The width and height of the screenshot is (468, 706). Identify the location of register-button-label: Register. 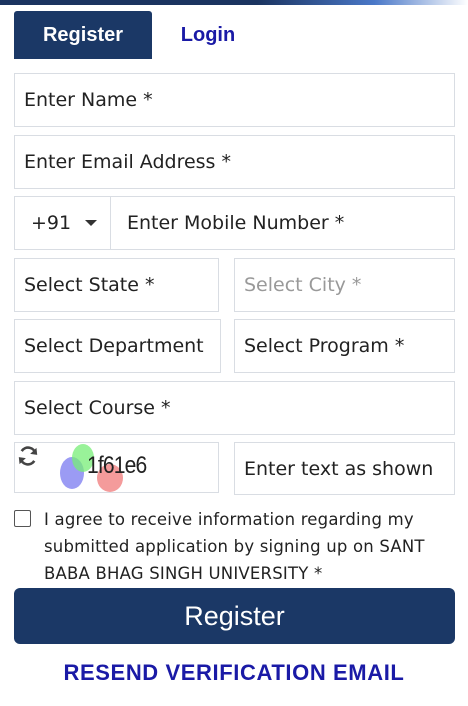
(234, 615).